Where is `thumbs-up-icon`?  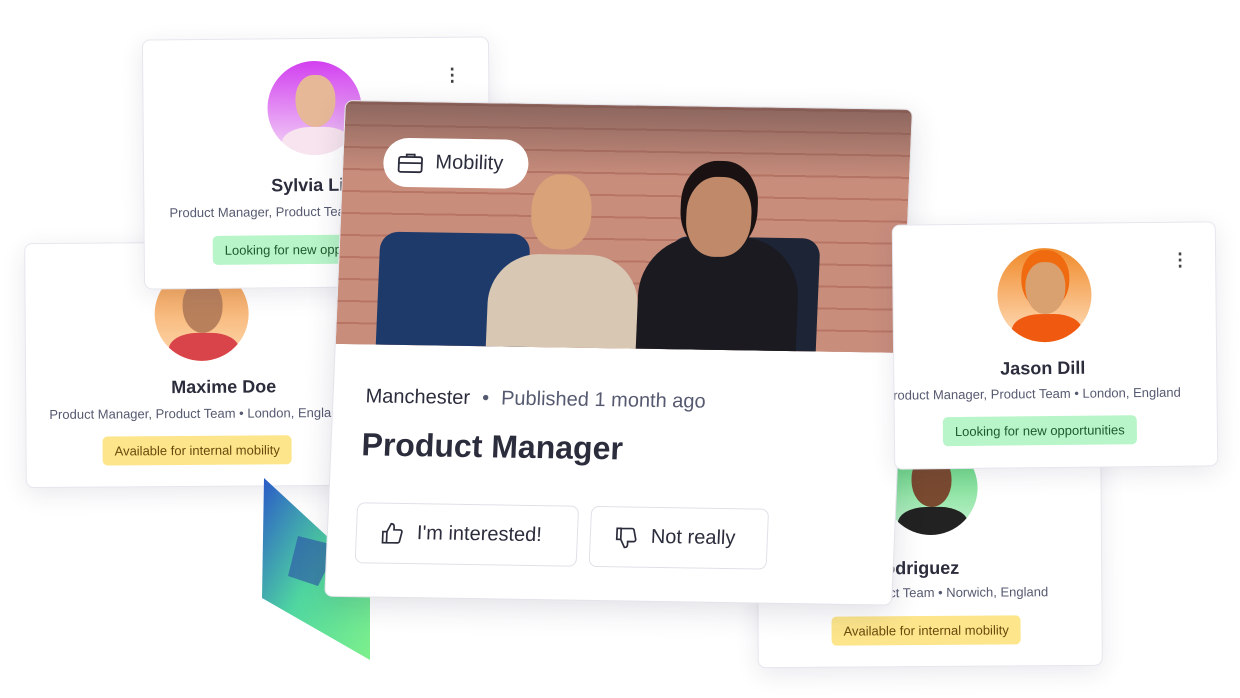
thumbs-up-icon is located at coordinates (392, 533).